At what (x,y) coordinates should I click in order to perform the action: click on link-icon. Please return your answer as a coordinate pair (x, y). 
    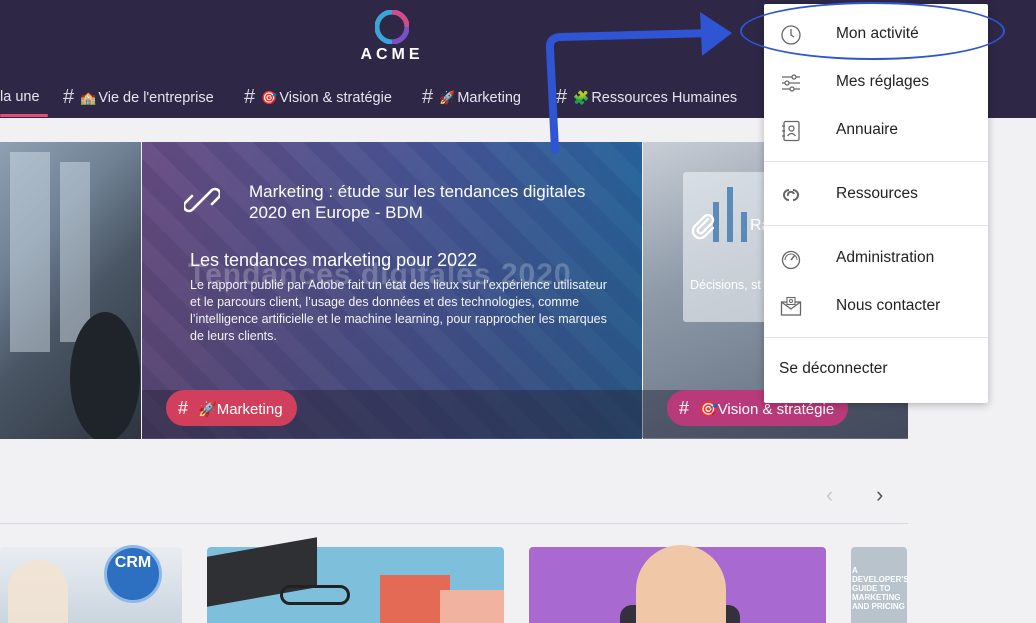
    Looking at the image, I should click on (202, 200).